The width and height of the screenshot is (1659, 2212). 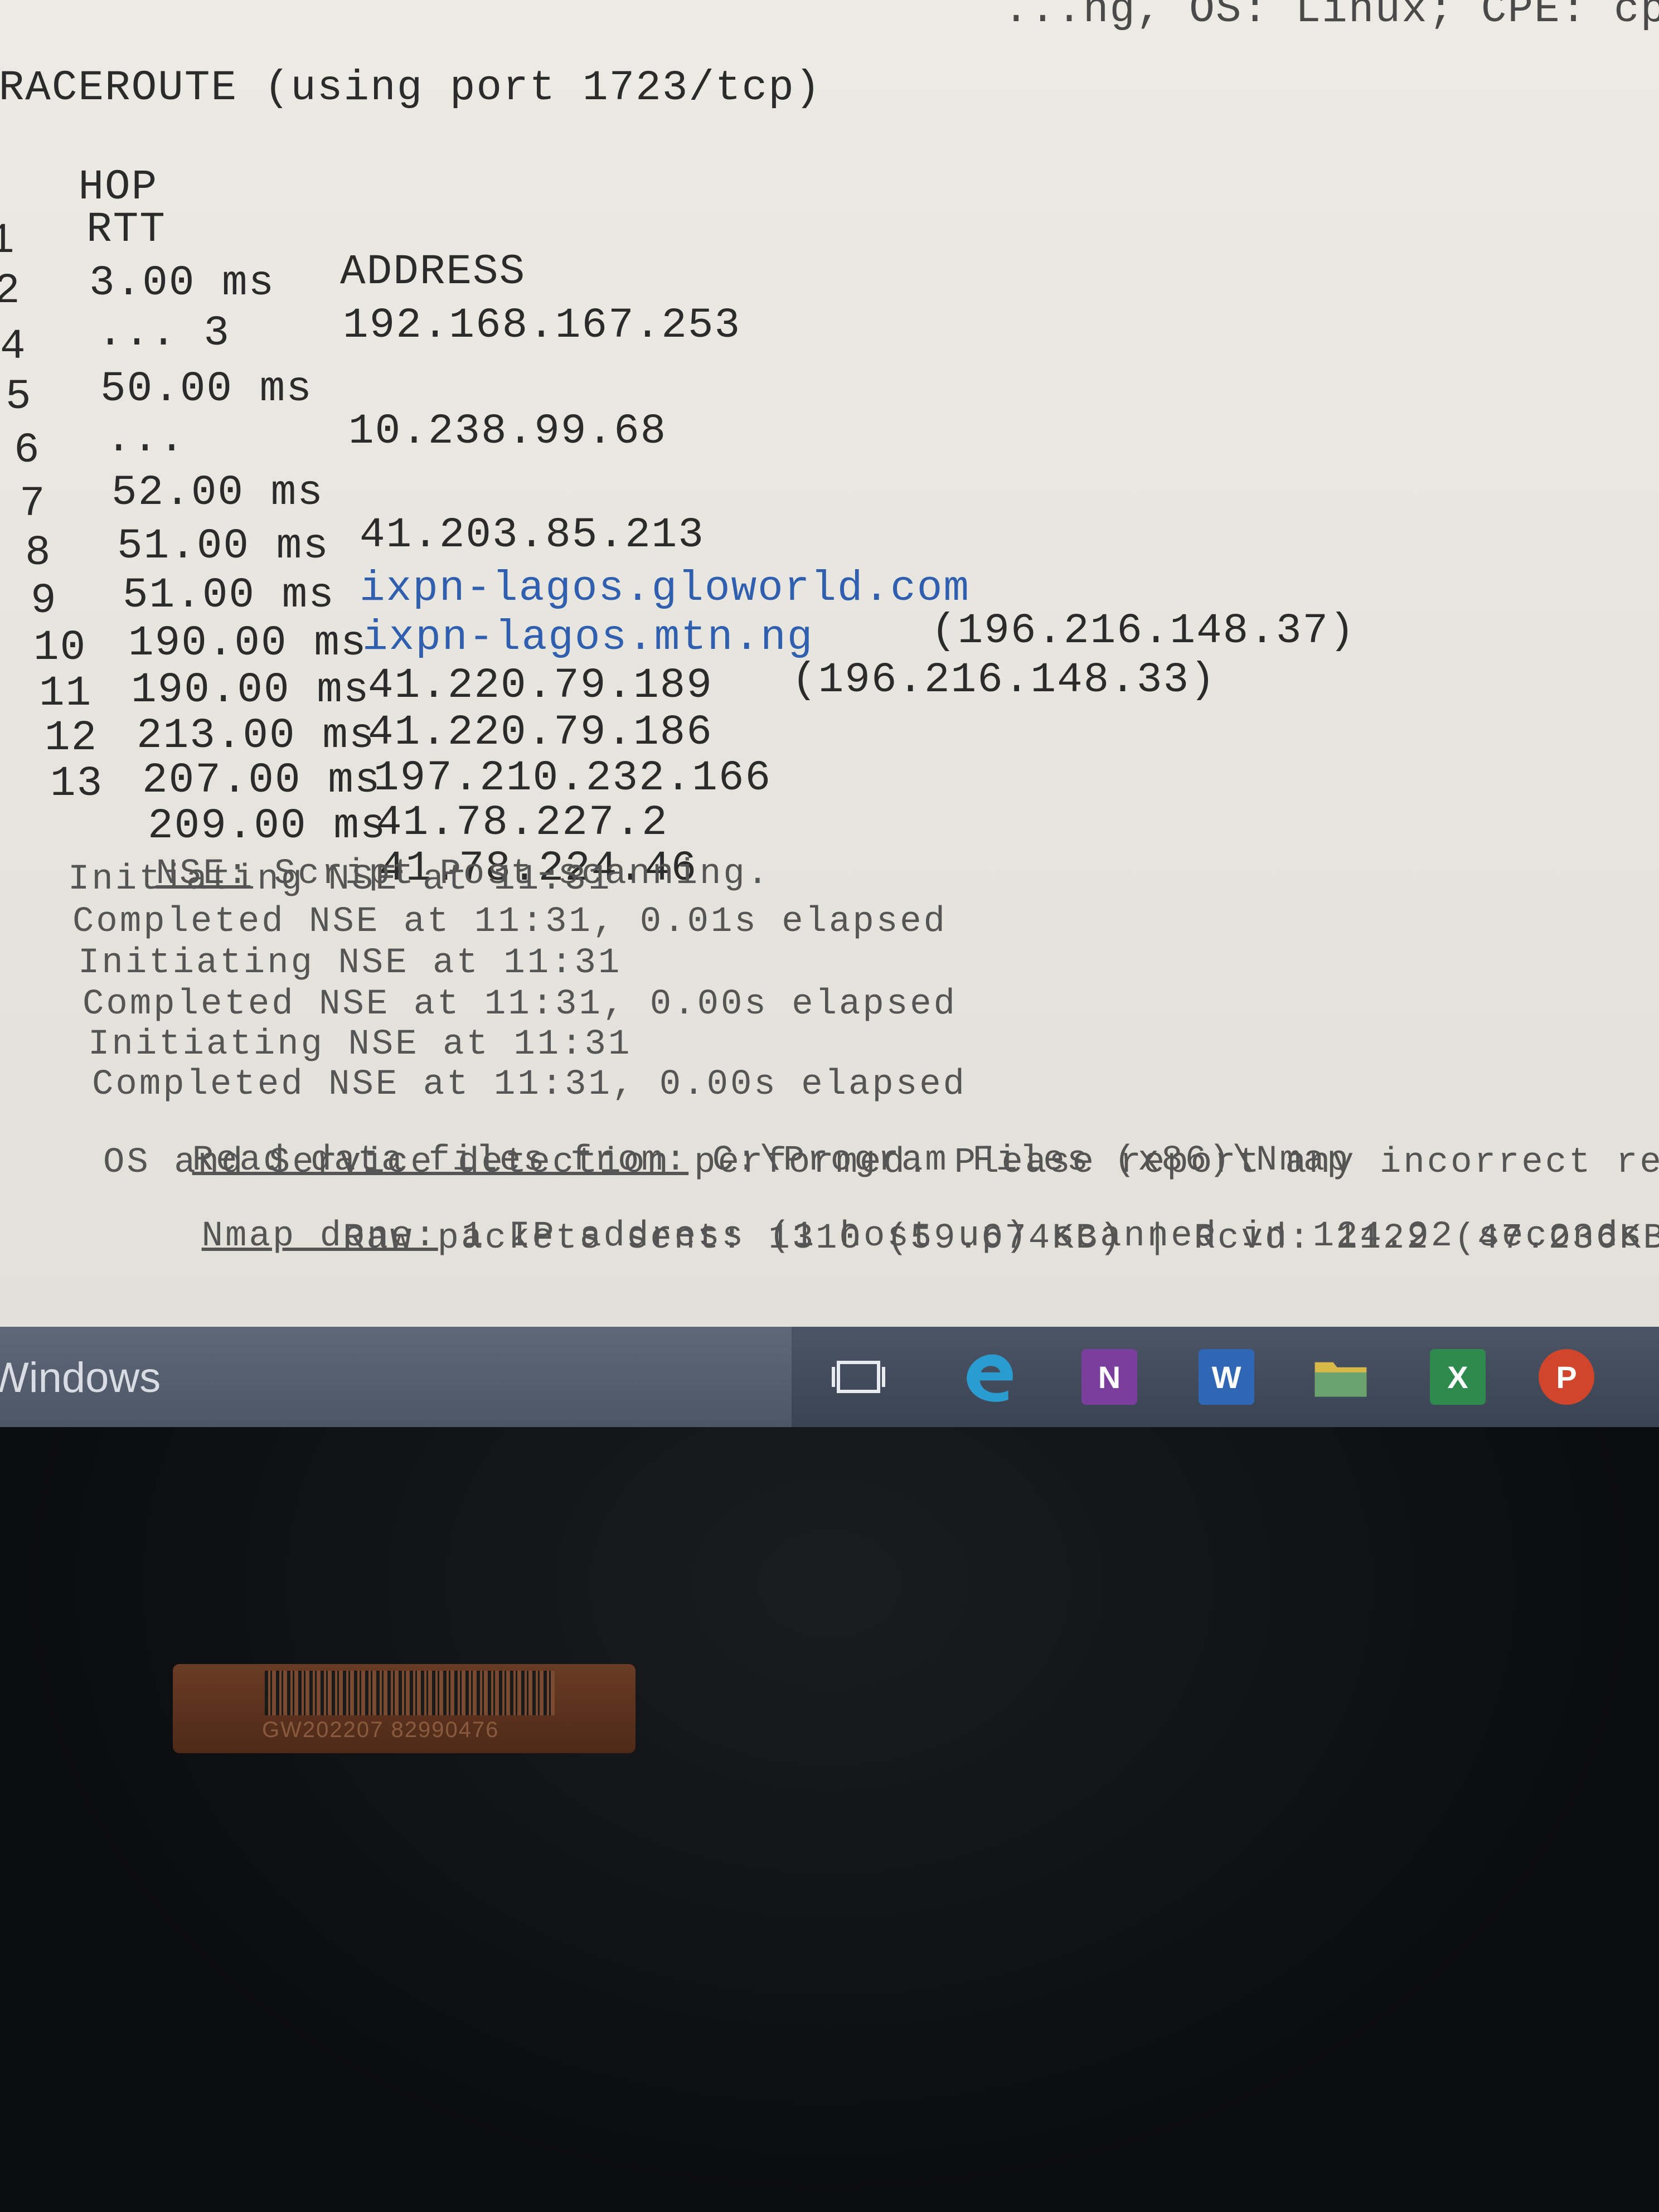 What do you see at coordinates (77, 784) in the screenshot?
I see `hop-number: 13` at bounding box center [77, 784].